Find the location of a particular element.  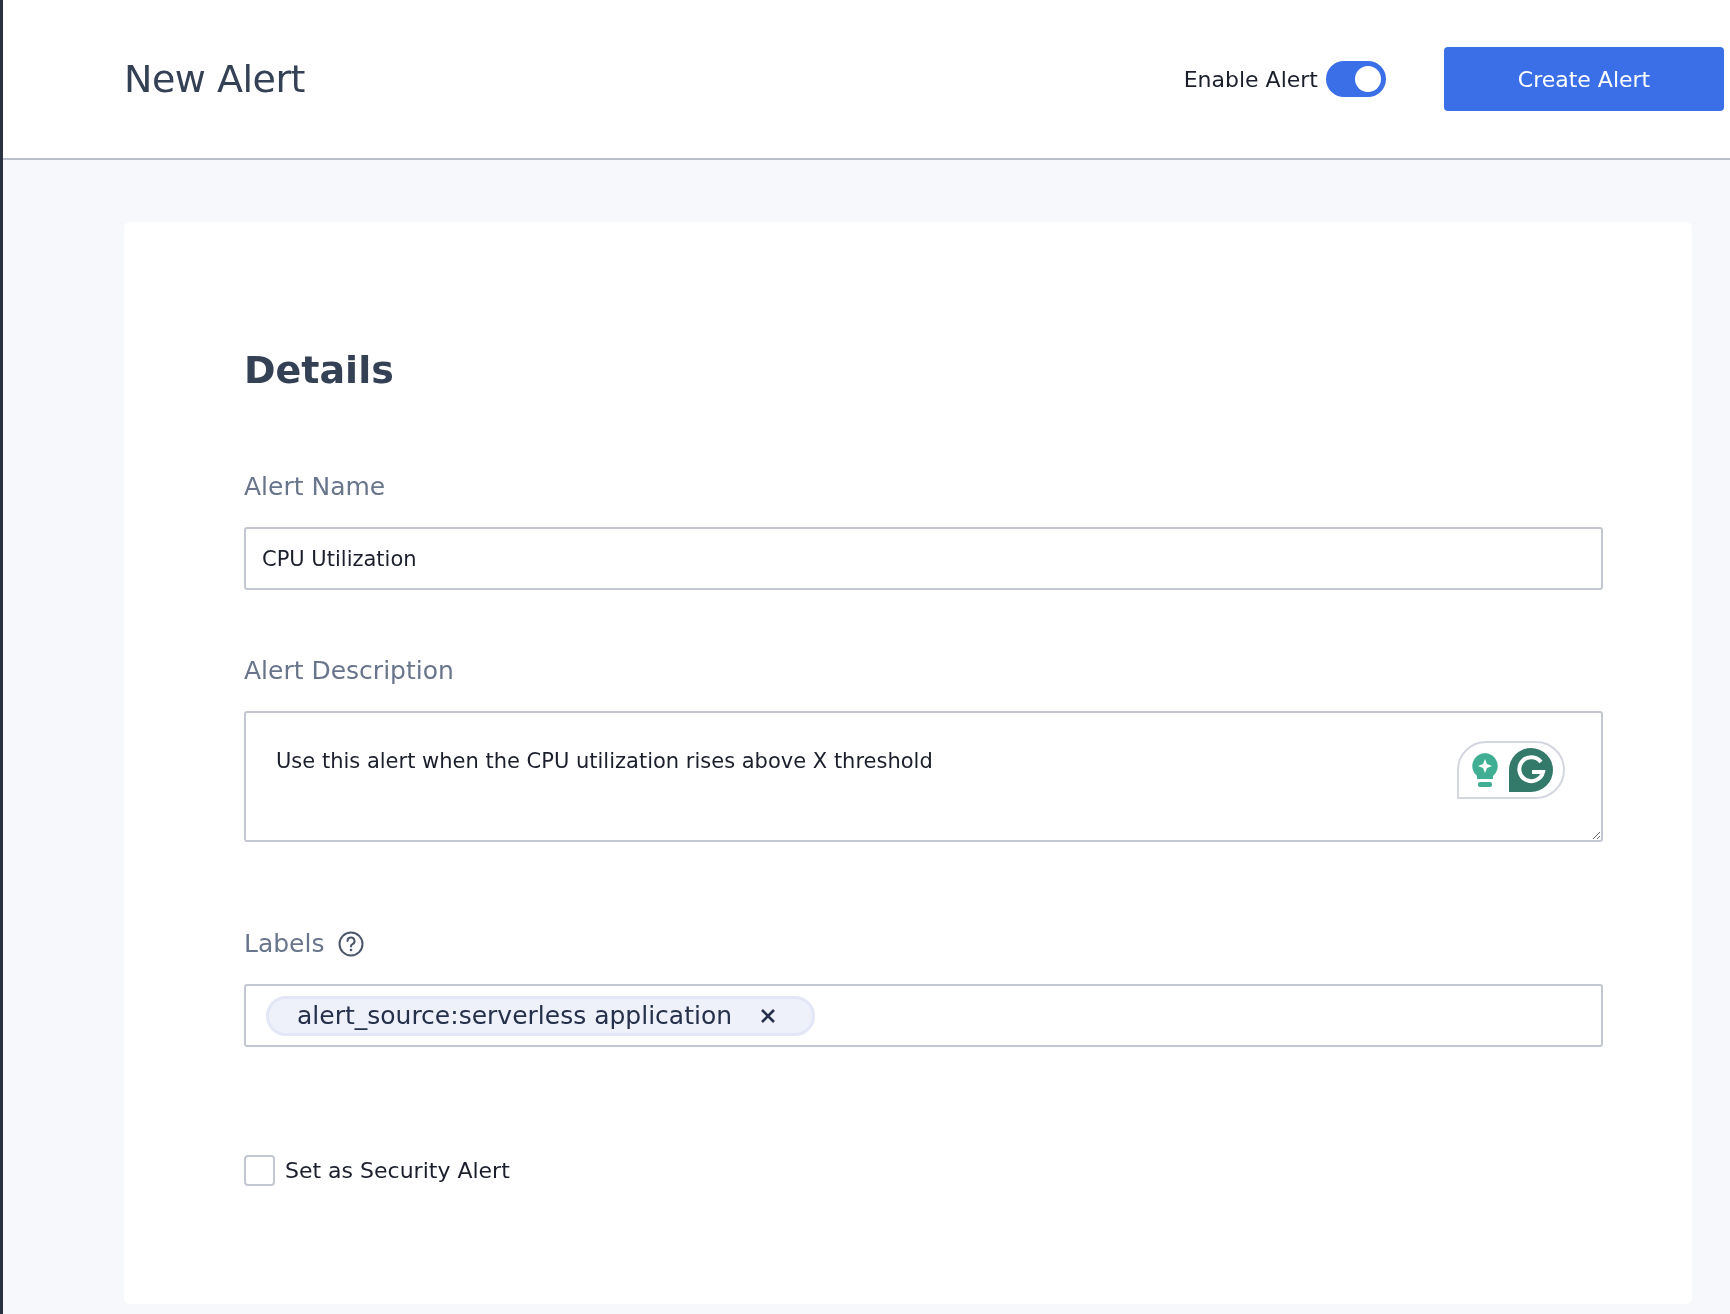

description-field: Use this alert when the CPU utilization rises above X threshold is located at coordinates (923, 776).